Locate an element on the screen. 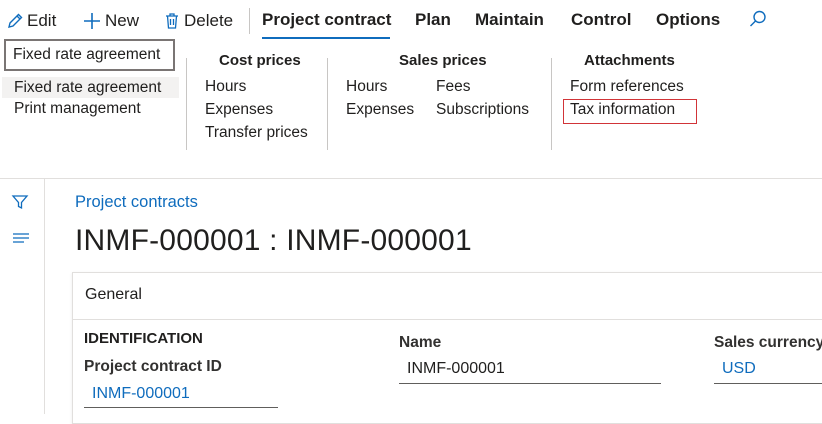 This screenshot has height=424, width=822. search-button is located at coordinates (759, 19).